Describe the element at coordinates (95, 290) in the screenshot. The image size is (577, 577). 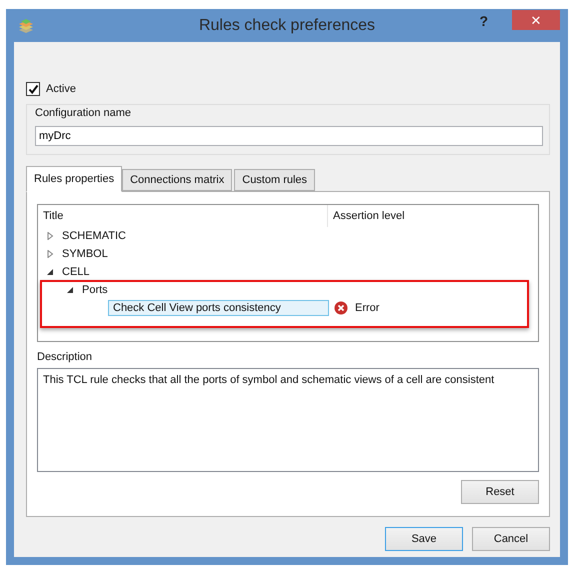
I see `tree-item: Ports` at that location.